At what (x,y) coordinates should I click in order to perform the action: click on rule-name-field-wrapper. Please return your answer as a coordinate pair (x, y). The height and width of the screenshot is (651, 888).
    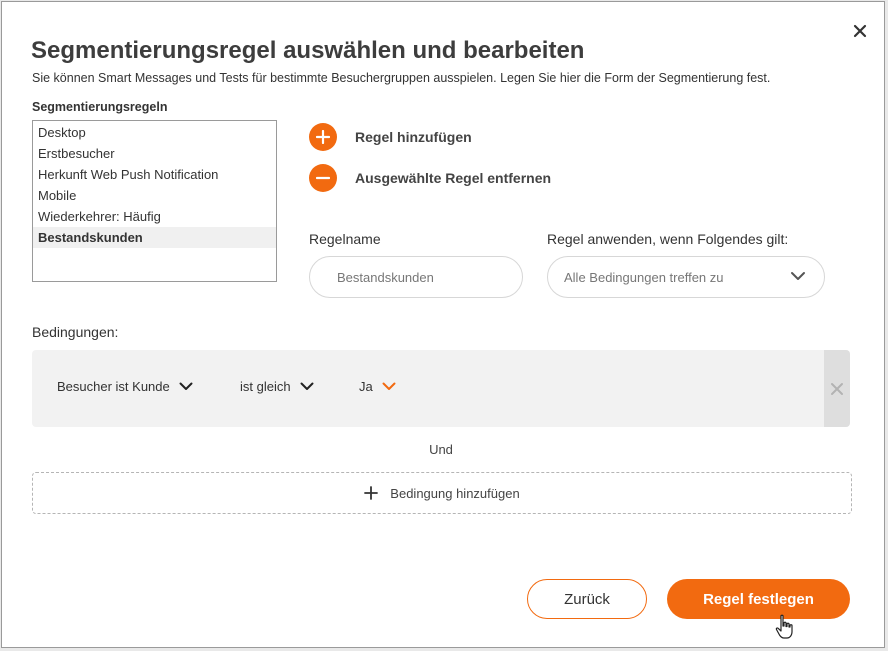
    Looking at the image, I should click on (416, 277).